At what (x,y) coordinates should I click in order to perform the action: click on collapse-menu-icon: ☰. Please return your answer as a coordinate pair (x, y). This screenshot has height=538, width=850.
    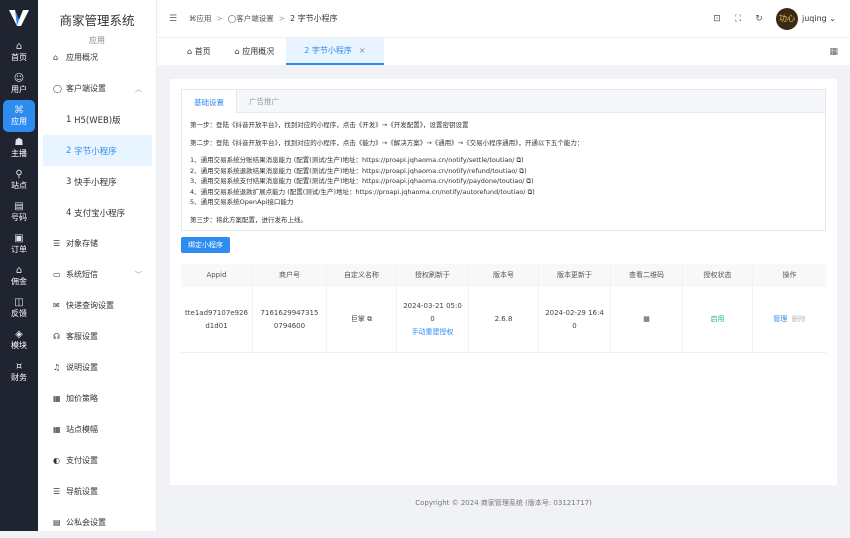
    Looking at the image, I should click on (176, 19).